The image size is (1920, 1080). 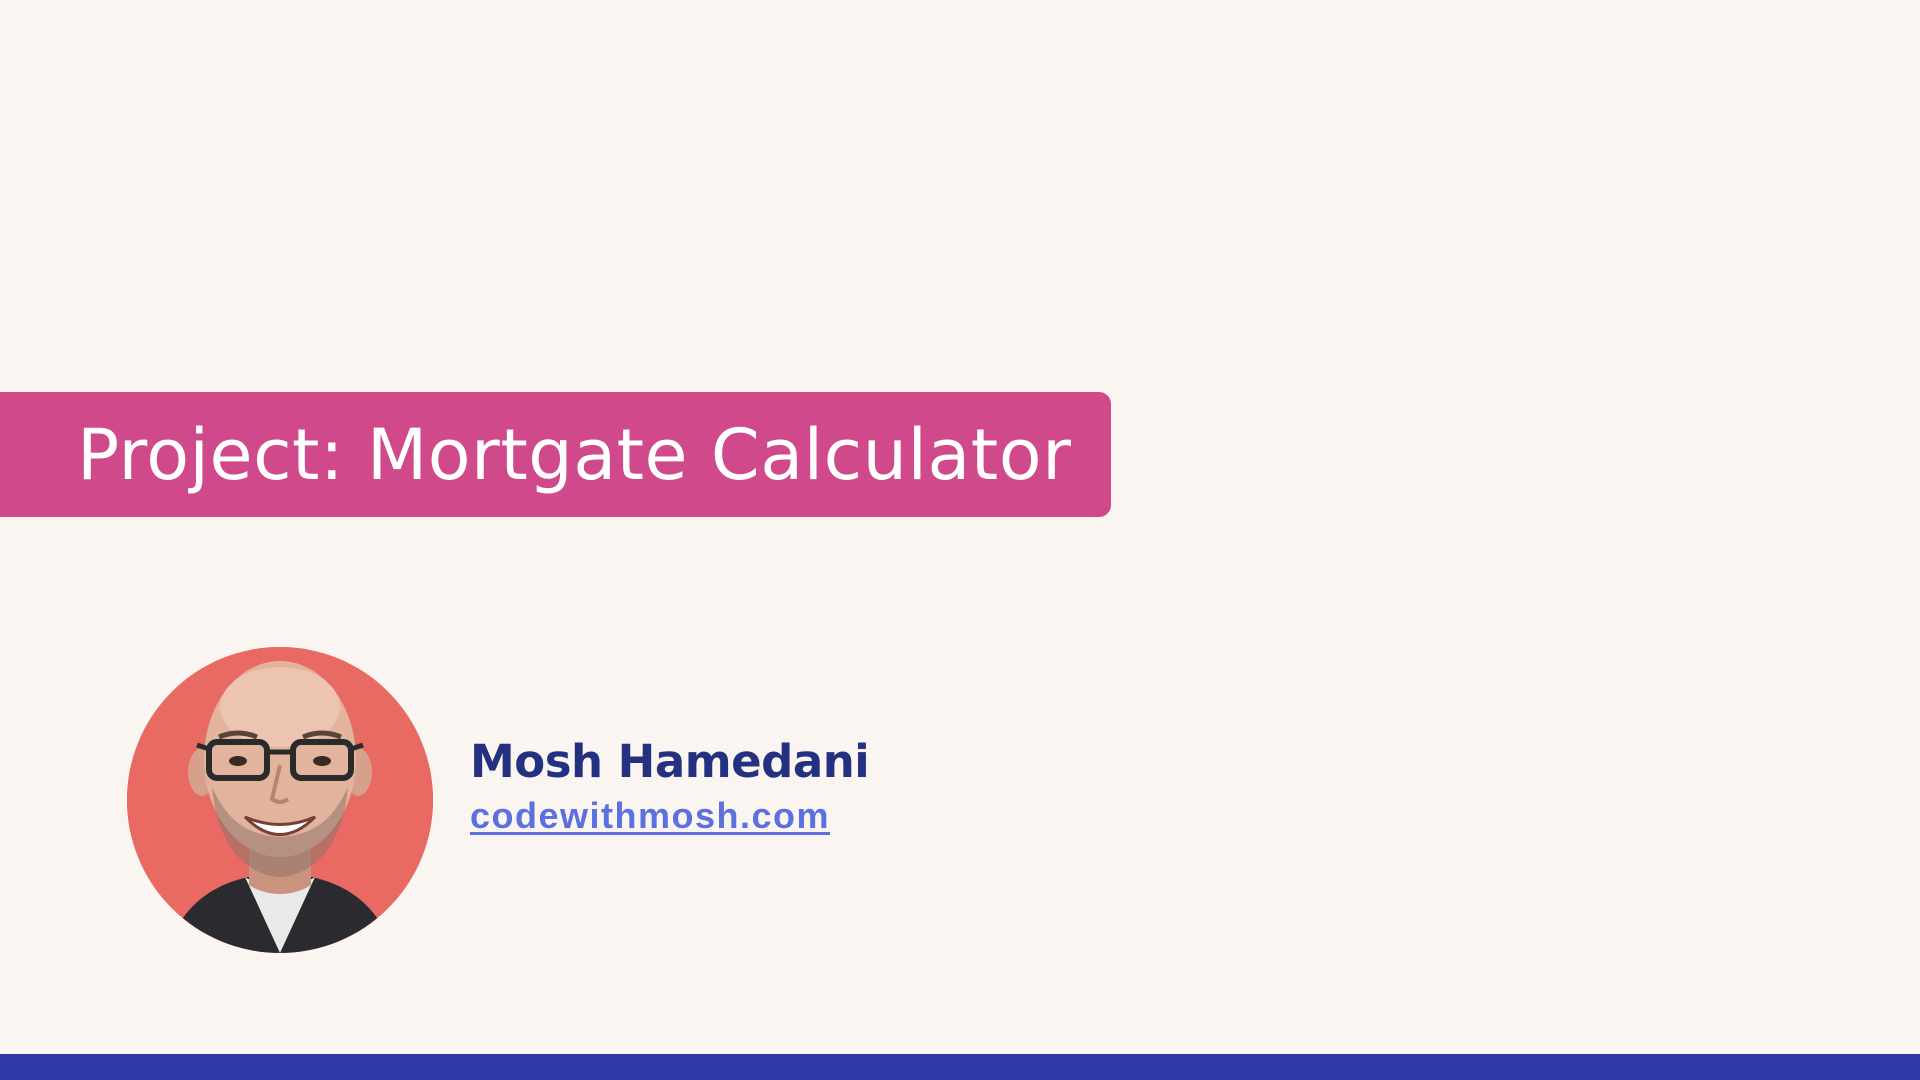 I want to click on bottom-accent-bar, so click(x=960, y=1067).